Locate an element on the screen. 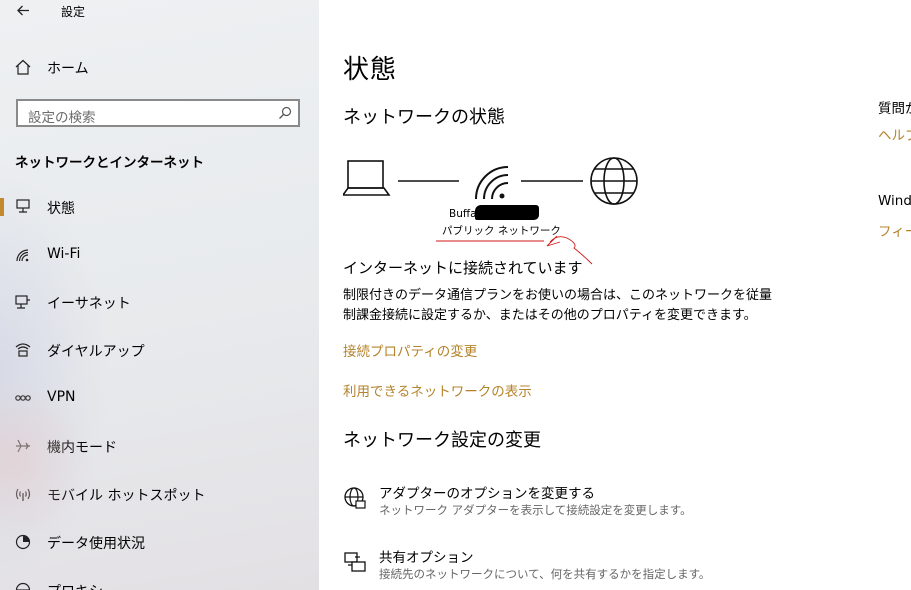  wifi-signal-icon is located at coordinates (492, 183).